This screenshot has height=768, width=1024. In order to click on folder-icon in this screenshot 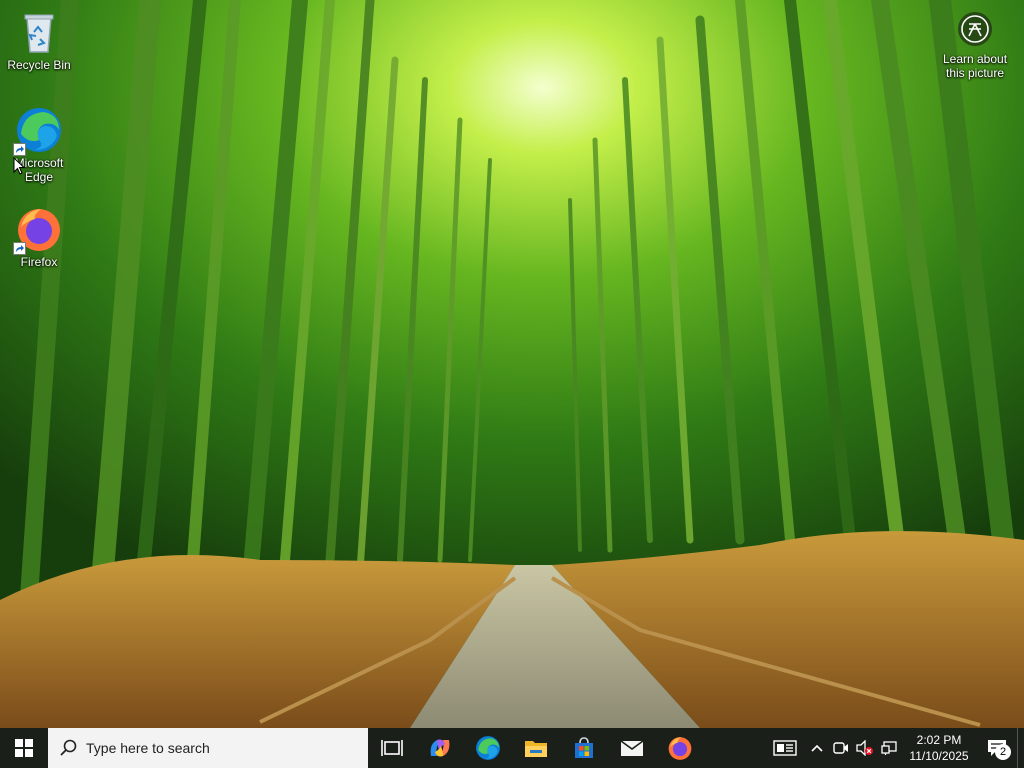, I will do `click(536, 749)`.